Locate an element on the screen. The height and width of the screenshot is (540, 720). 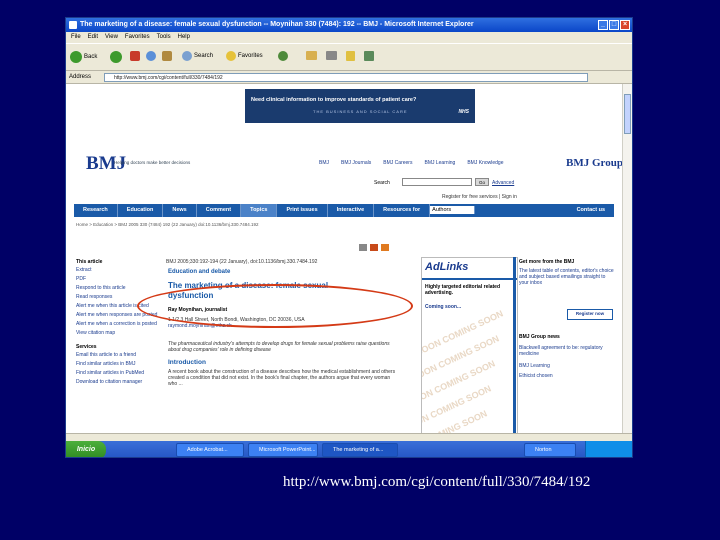
nav-research: Research is located at coordinates (96, 210).